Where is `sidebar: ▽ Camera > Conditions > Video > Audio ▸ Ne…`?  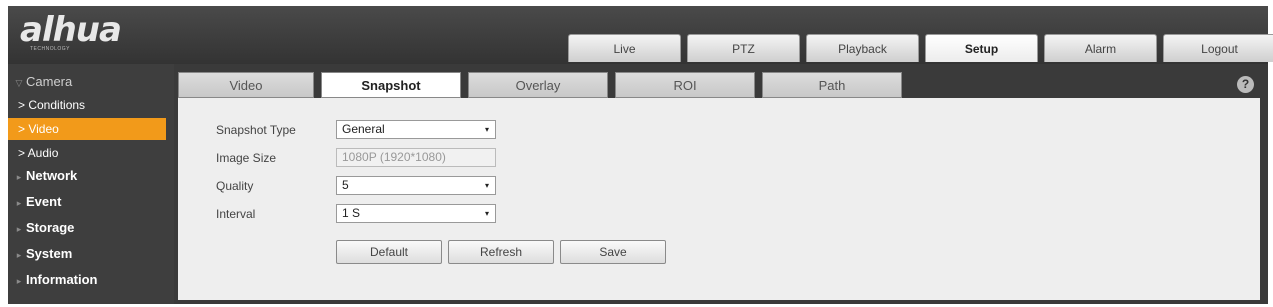
sidebar: ▽ Camera > Conditions > Video > Audio ▸ Ne… is located at coordinates (91, 184).